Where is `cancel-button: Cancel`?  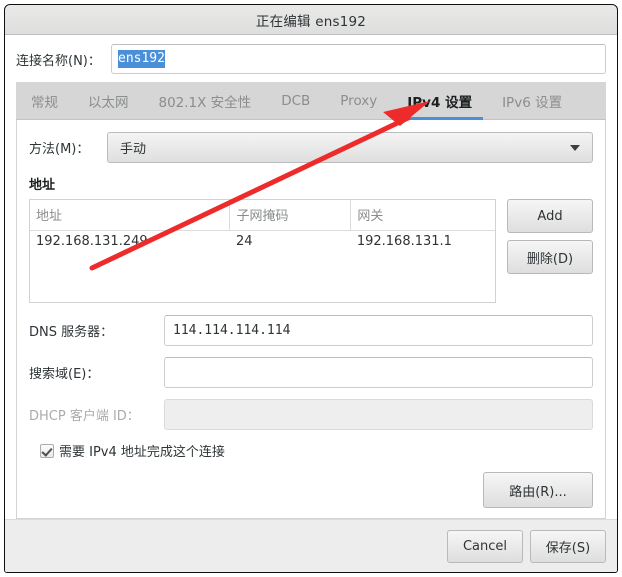
cancel-button: Cancel is located at coordinates (485, 546).